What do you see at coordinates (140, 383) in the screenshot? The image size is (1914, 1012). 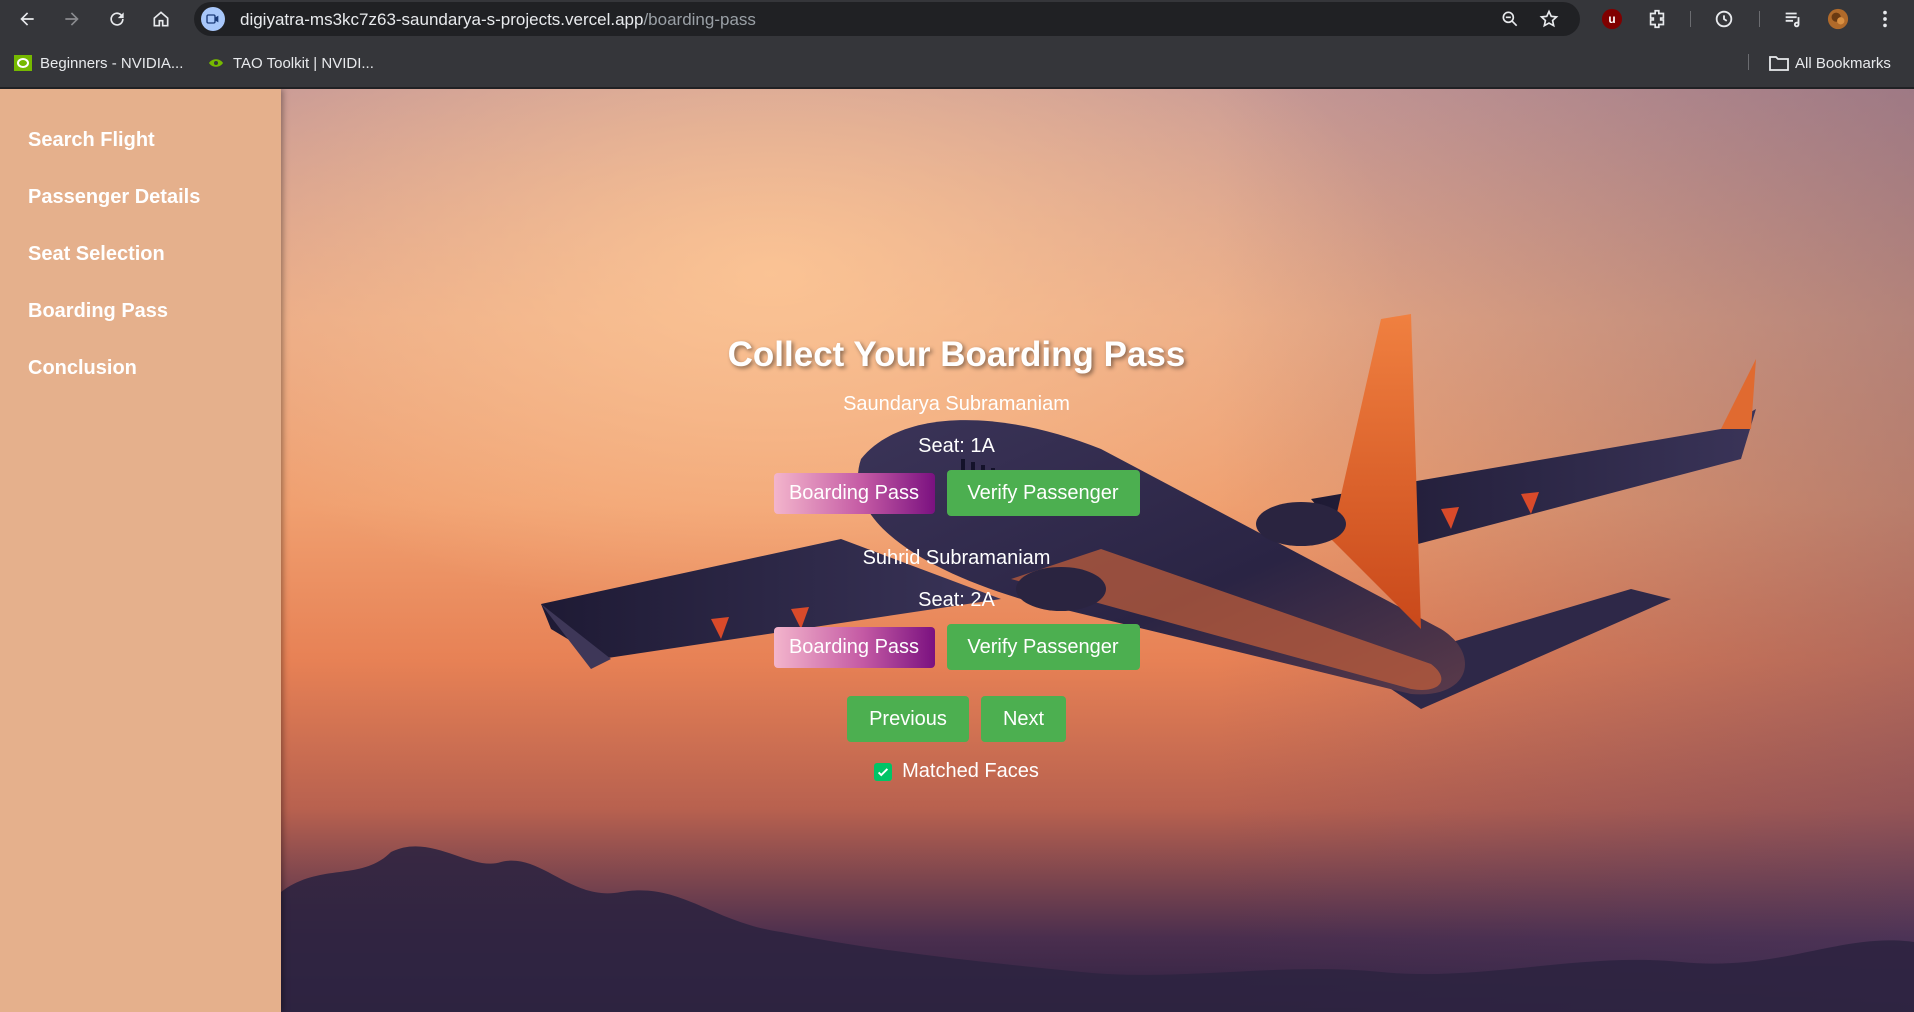 I see `sidebar-item-conclusion: Conclusion` at bounding box center [140, 383].